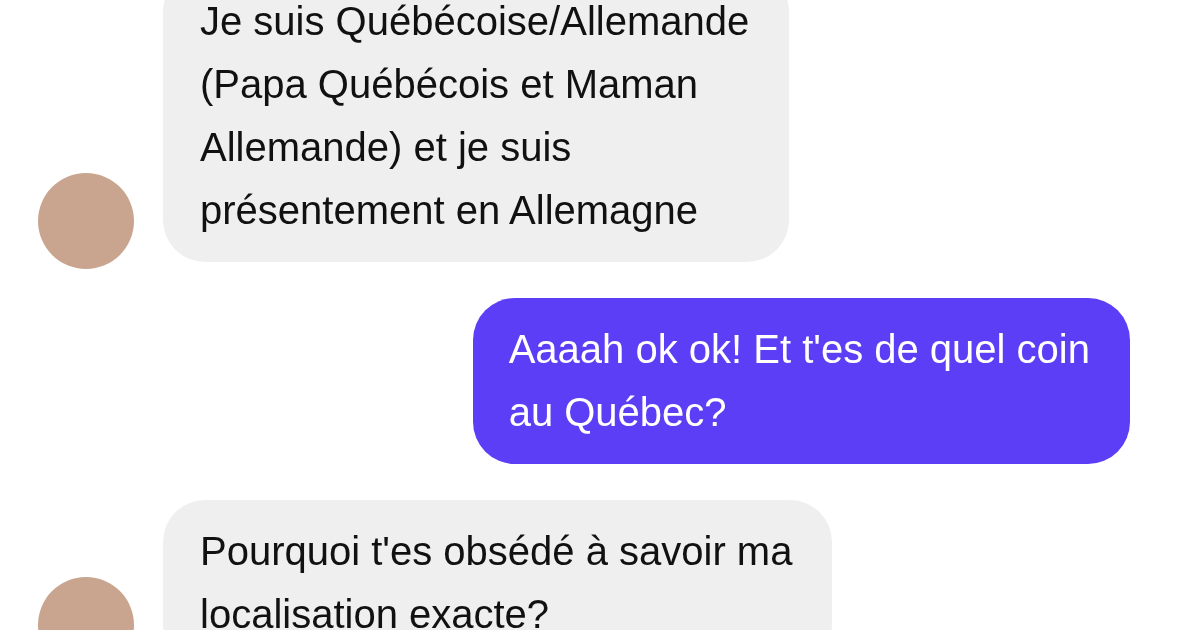  I want to click on sent-message-bubble: Aaaah ok ok! Et t'es de quel coin au Québec?, so click(801, 381).